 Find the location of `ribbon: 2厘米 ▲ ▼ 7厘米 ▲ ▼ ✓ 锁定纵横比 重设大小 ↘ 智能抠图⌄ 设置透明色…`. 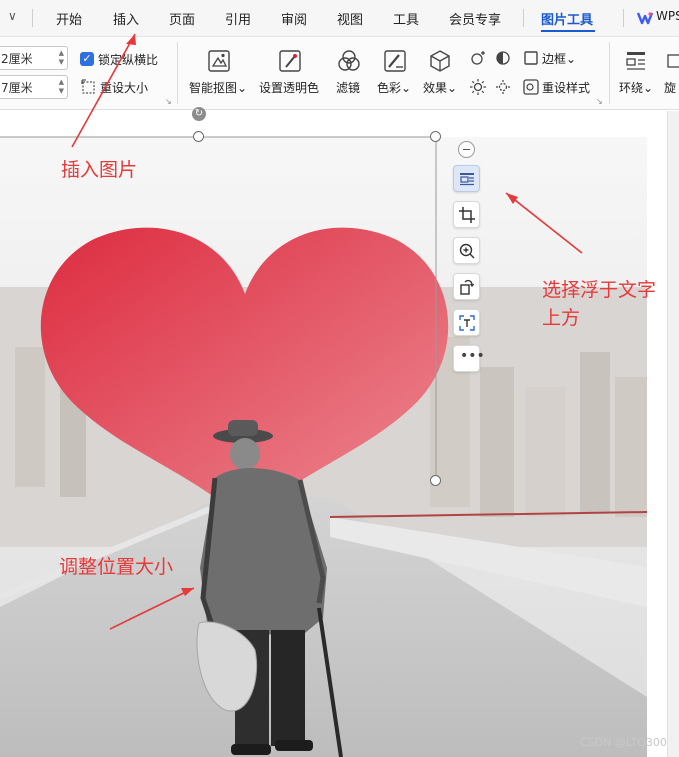

ribbon: 2厘米 ▲ ▼ 7厘米 ▲ ▼ ✓ 锁定纵横比 重设大小 ↘ 智能抠图⌄ 设置透明色… is located at coordinates (339, 74).